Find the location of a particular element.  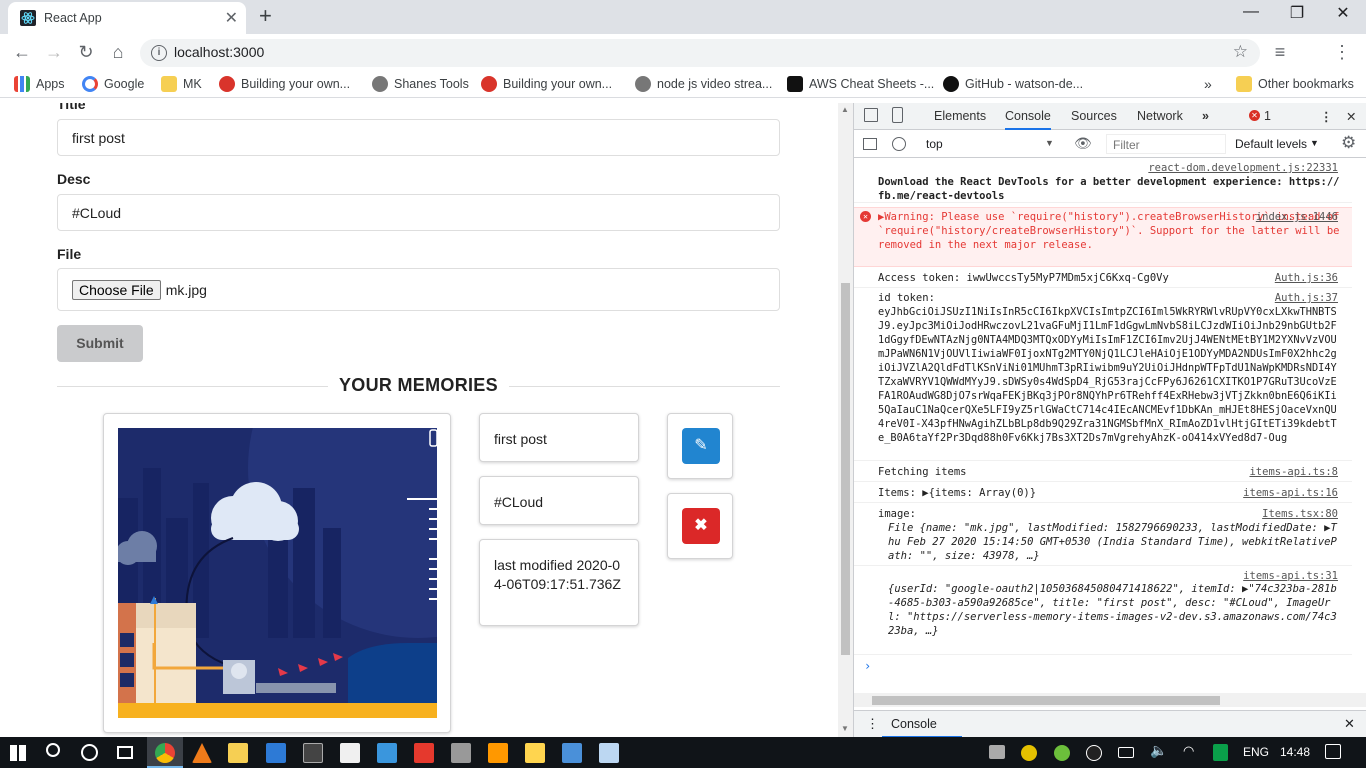

close-tab-icon: ✕ is located at coordinates (231, 18).